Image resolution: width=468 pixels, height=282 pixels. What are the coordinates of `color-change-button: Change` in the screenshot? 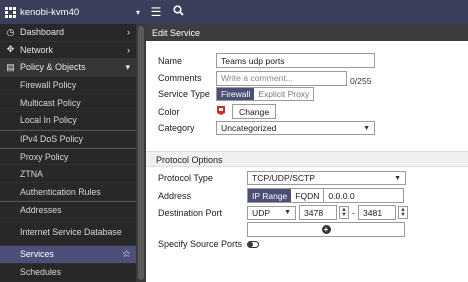 It's located at (254, 111).